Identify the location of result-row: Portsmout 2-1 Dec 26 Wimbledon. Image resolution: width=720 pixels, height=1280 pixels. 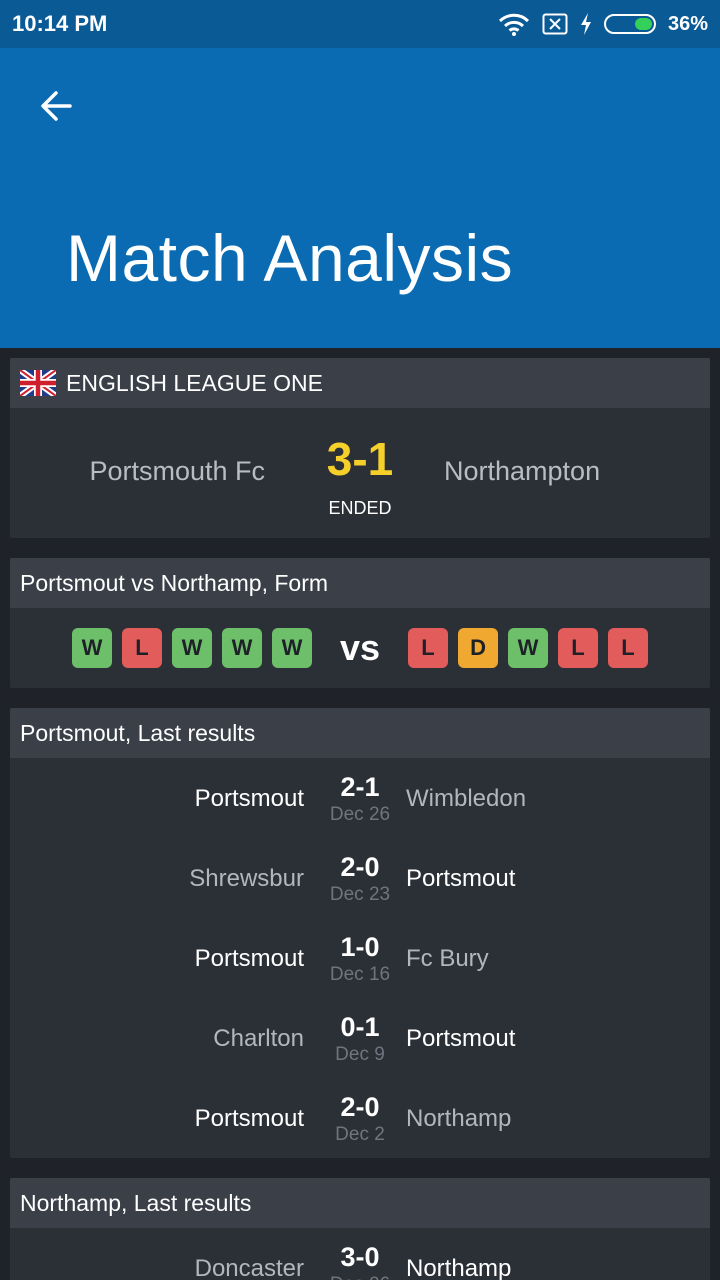
(360, 798).